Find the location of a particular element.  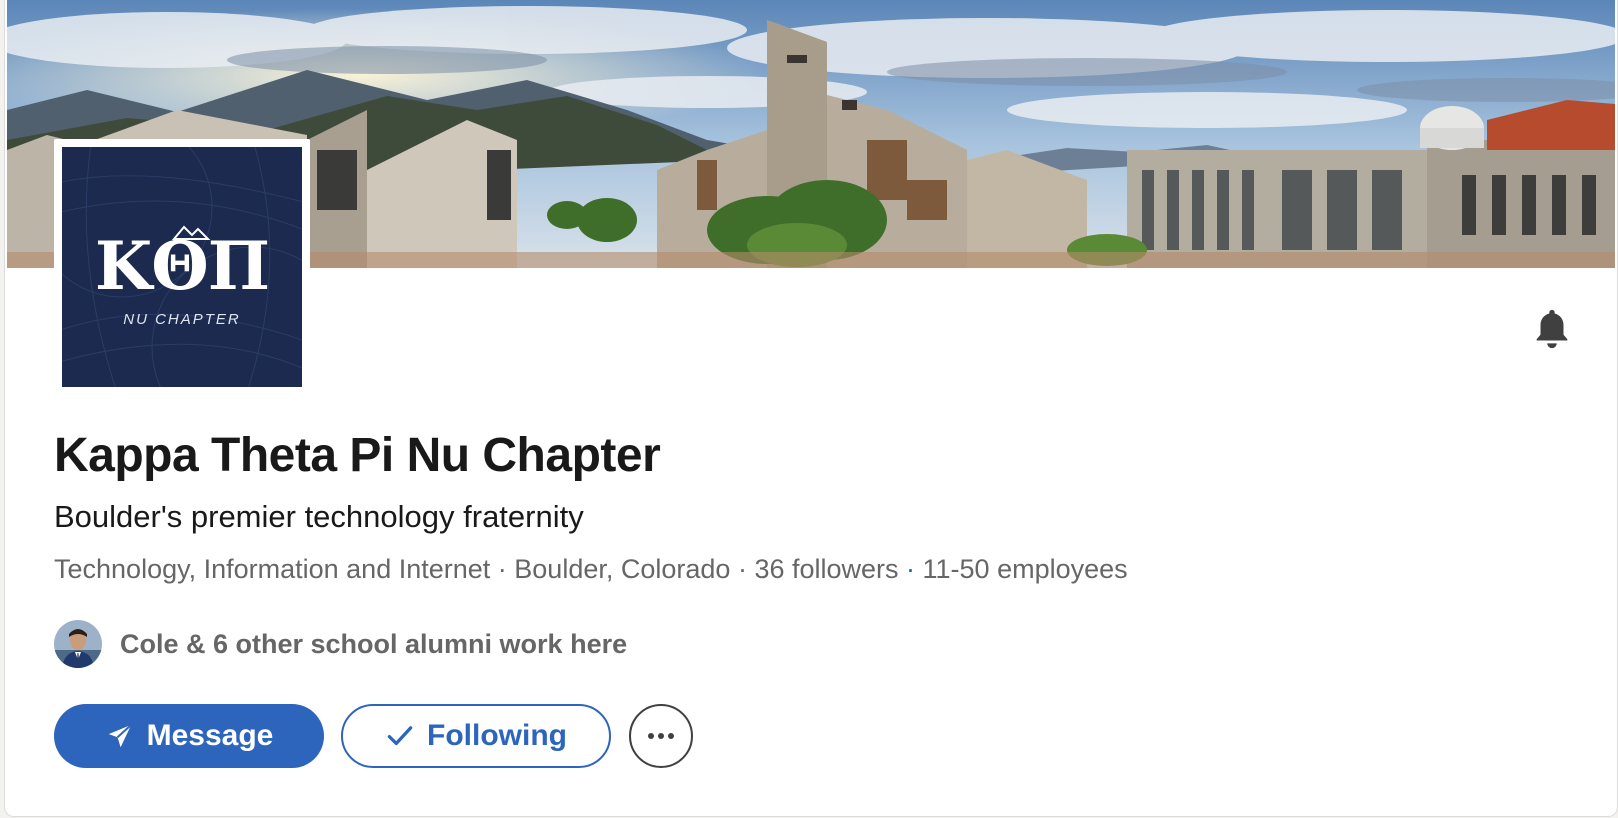

logo-letters: ΚΘΠ is located at coordinates (182, 266).